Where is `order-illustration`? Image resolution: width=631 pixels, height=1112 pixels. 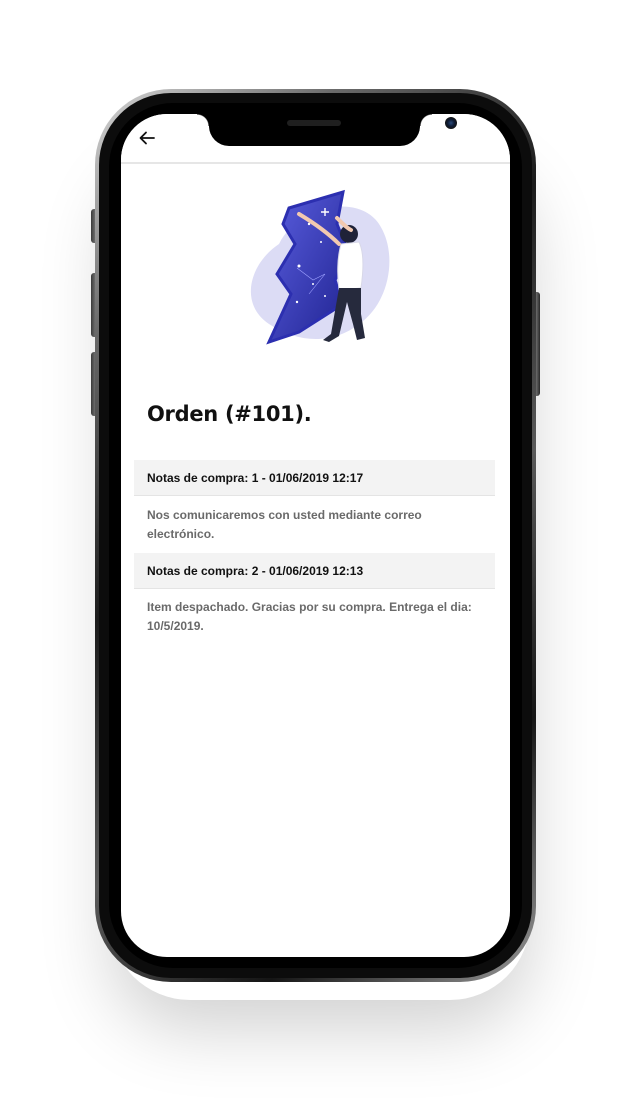
order-illustration is located at coordinates (319, 274).